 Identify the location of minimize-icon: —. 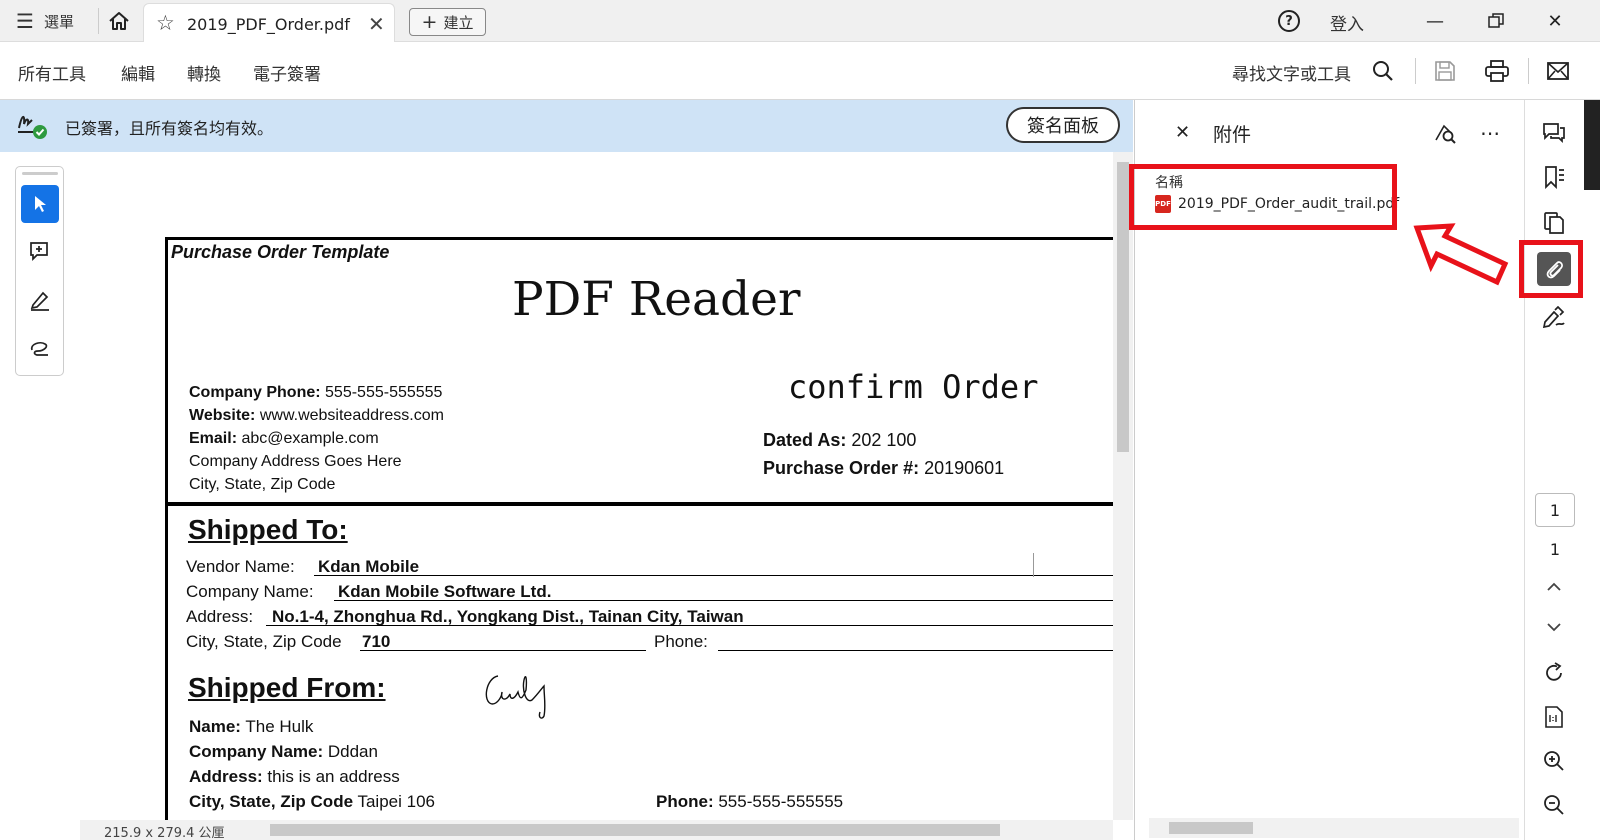
(1435, 21).